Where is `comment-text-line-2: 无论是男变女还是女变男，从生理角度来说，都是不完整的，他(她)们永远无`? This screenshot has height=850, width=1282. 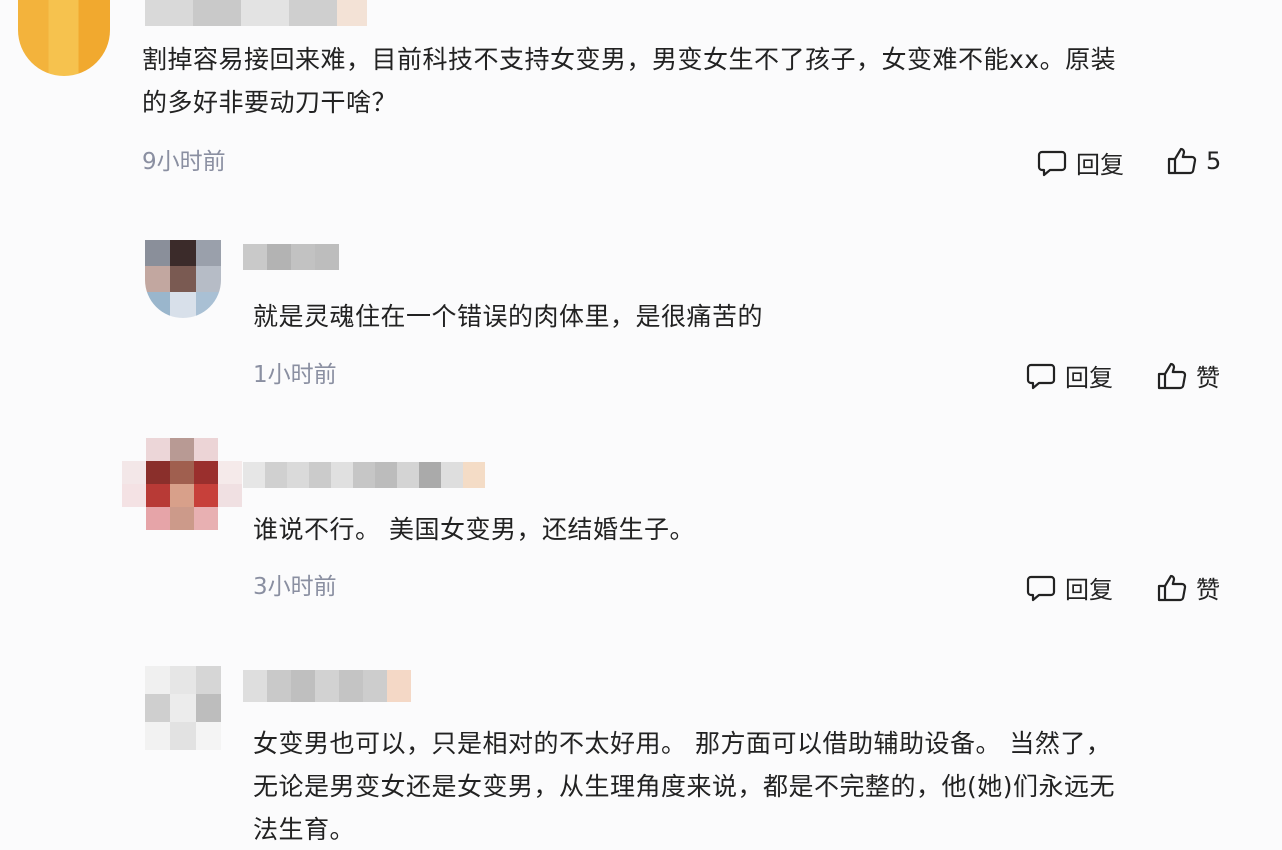
comment-text-line-2: 无论是男变女还是女变男，从生理角度来说，都是不完整的，他(她)们永远无 is located at coordinates (684, 786).